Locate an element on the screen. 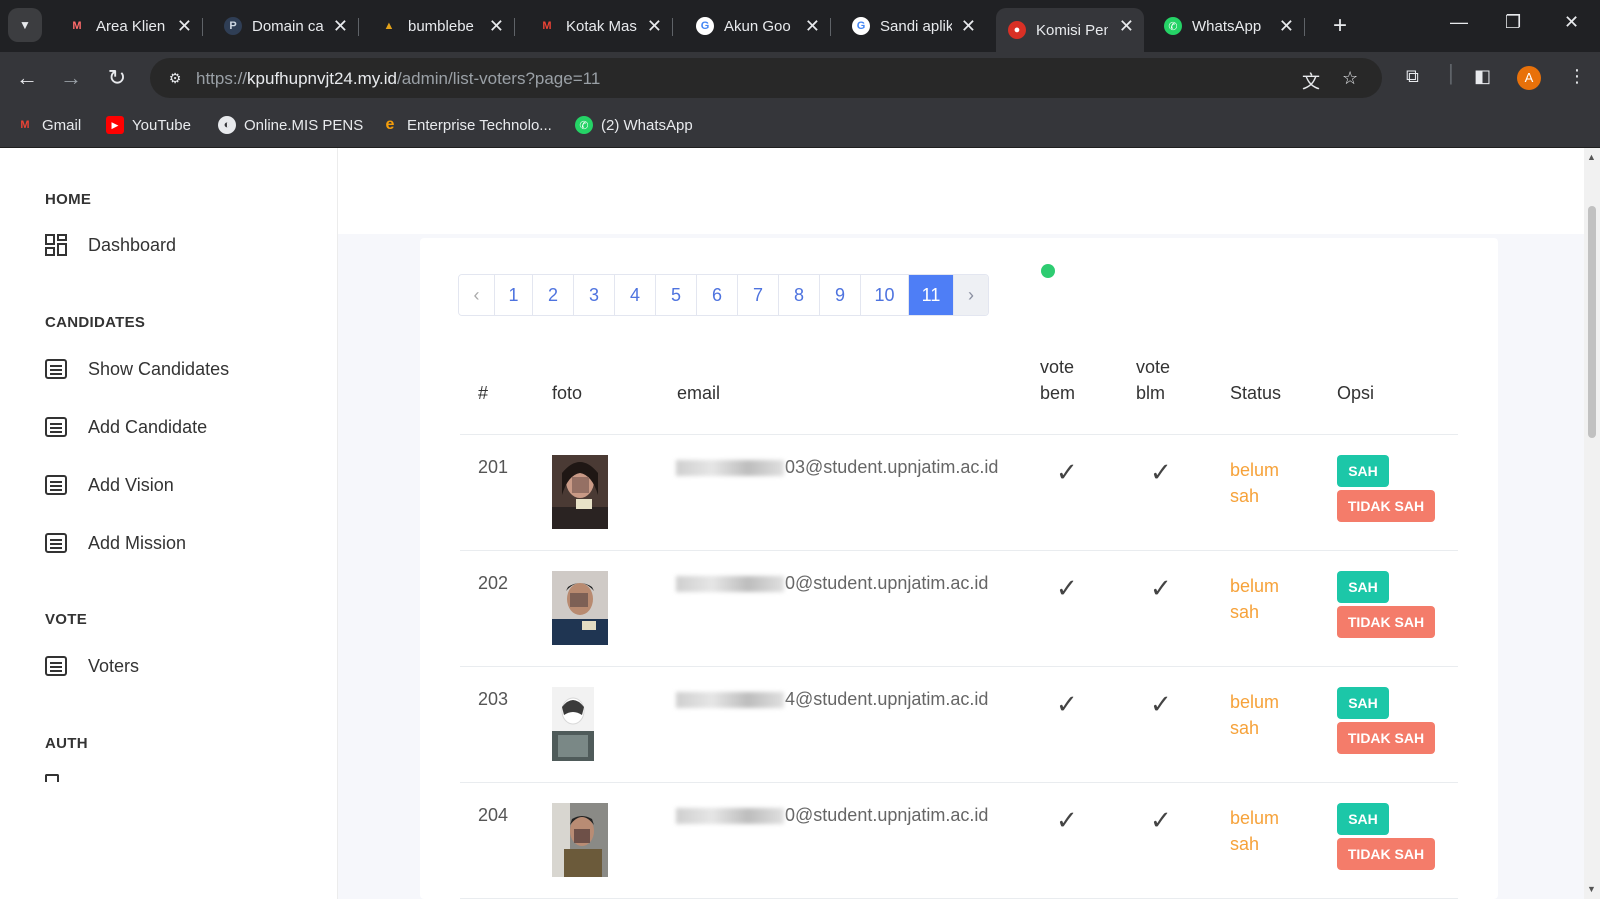 The image size is (1600, 899). tab-komisi-pemilihan: ● Komisi Pen ✕ is located at coordinates (1070, 30).